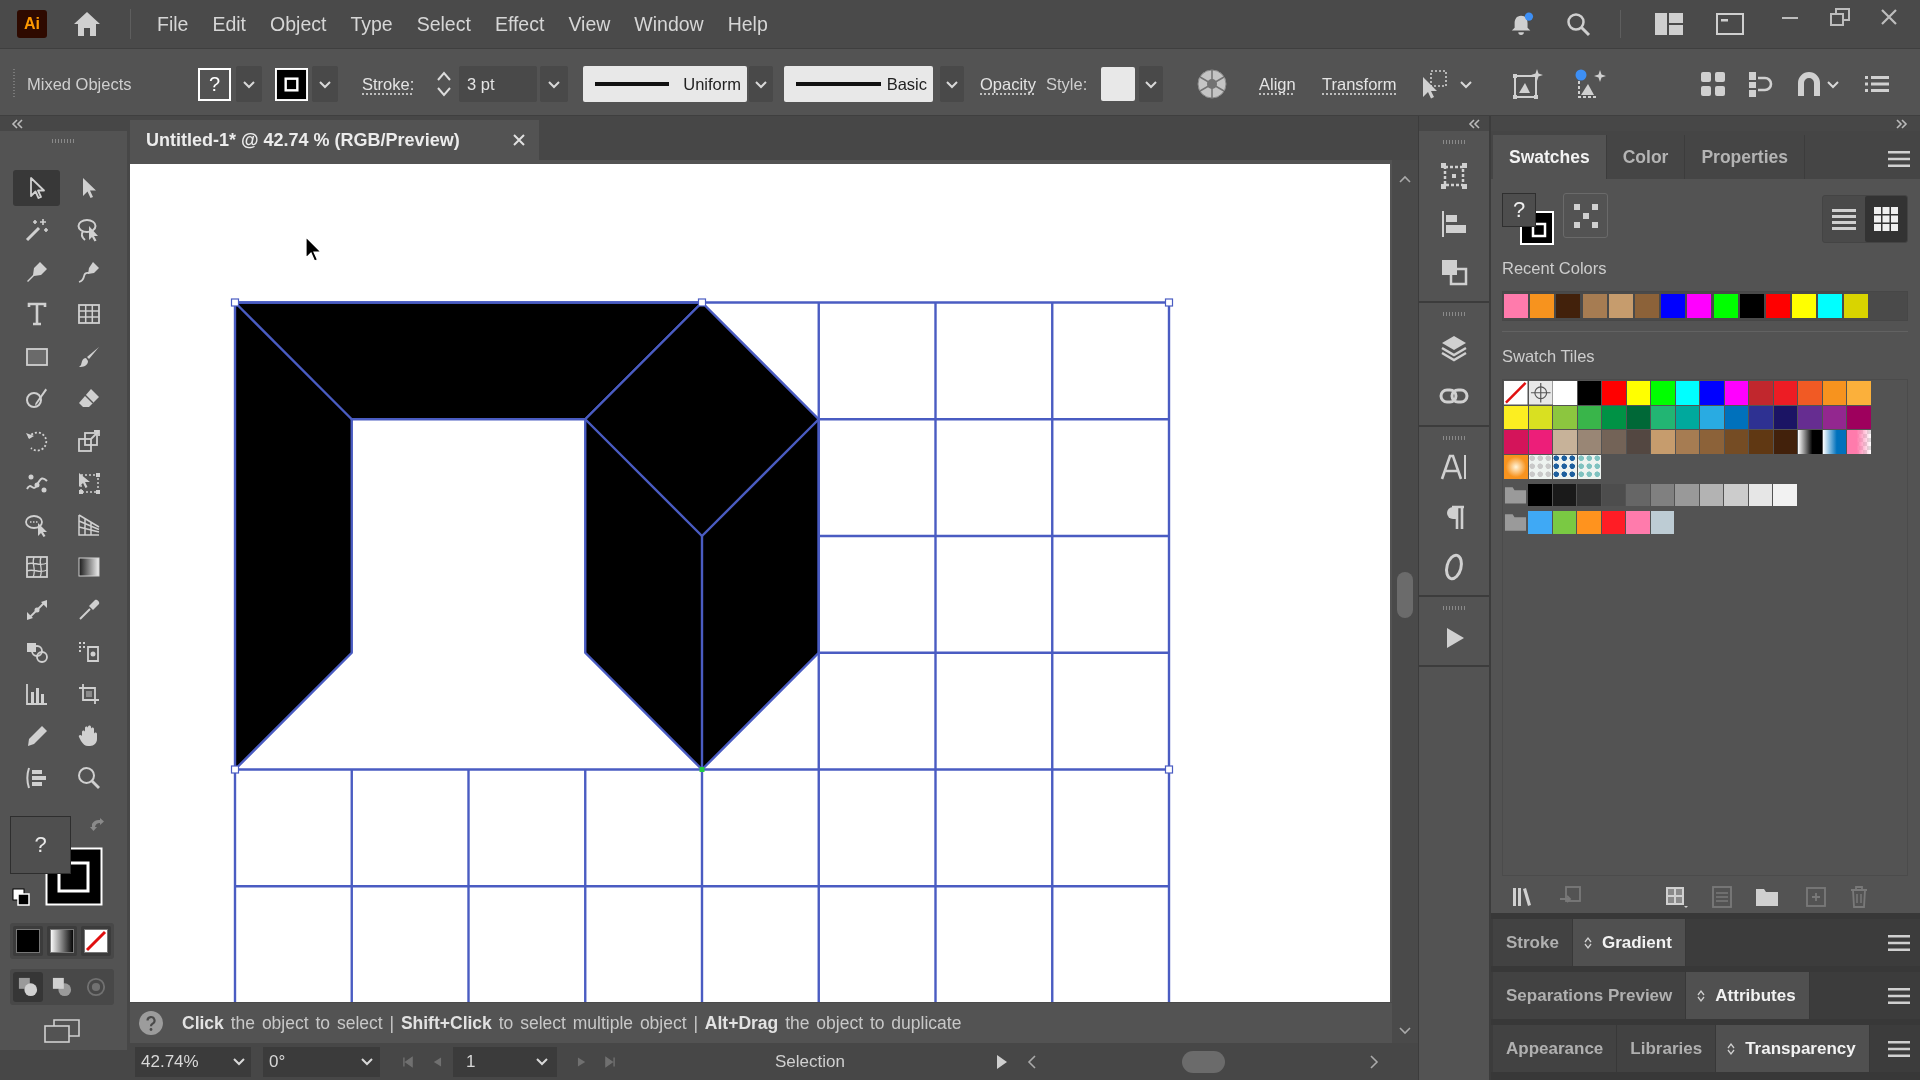  Describe the element at coordinates (21, 897) in the screenshot. I see `default-colors-icon` at that location.